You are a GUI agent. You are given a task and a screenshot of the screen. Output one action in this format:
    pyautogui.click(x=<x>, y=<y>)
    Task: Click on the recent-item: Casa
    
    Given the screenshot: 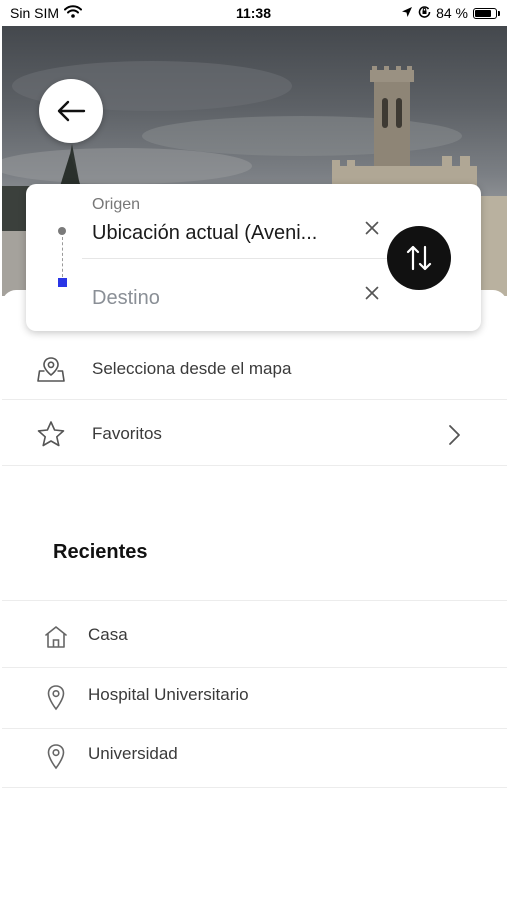 What is the action you would take?
    pyautogui.click(x=254, y=636)
    